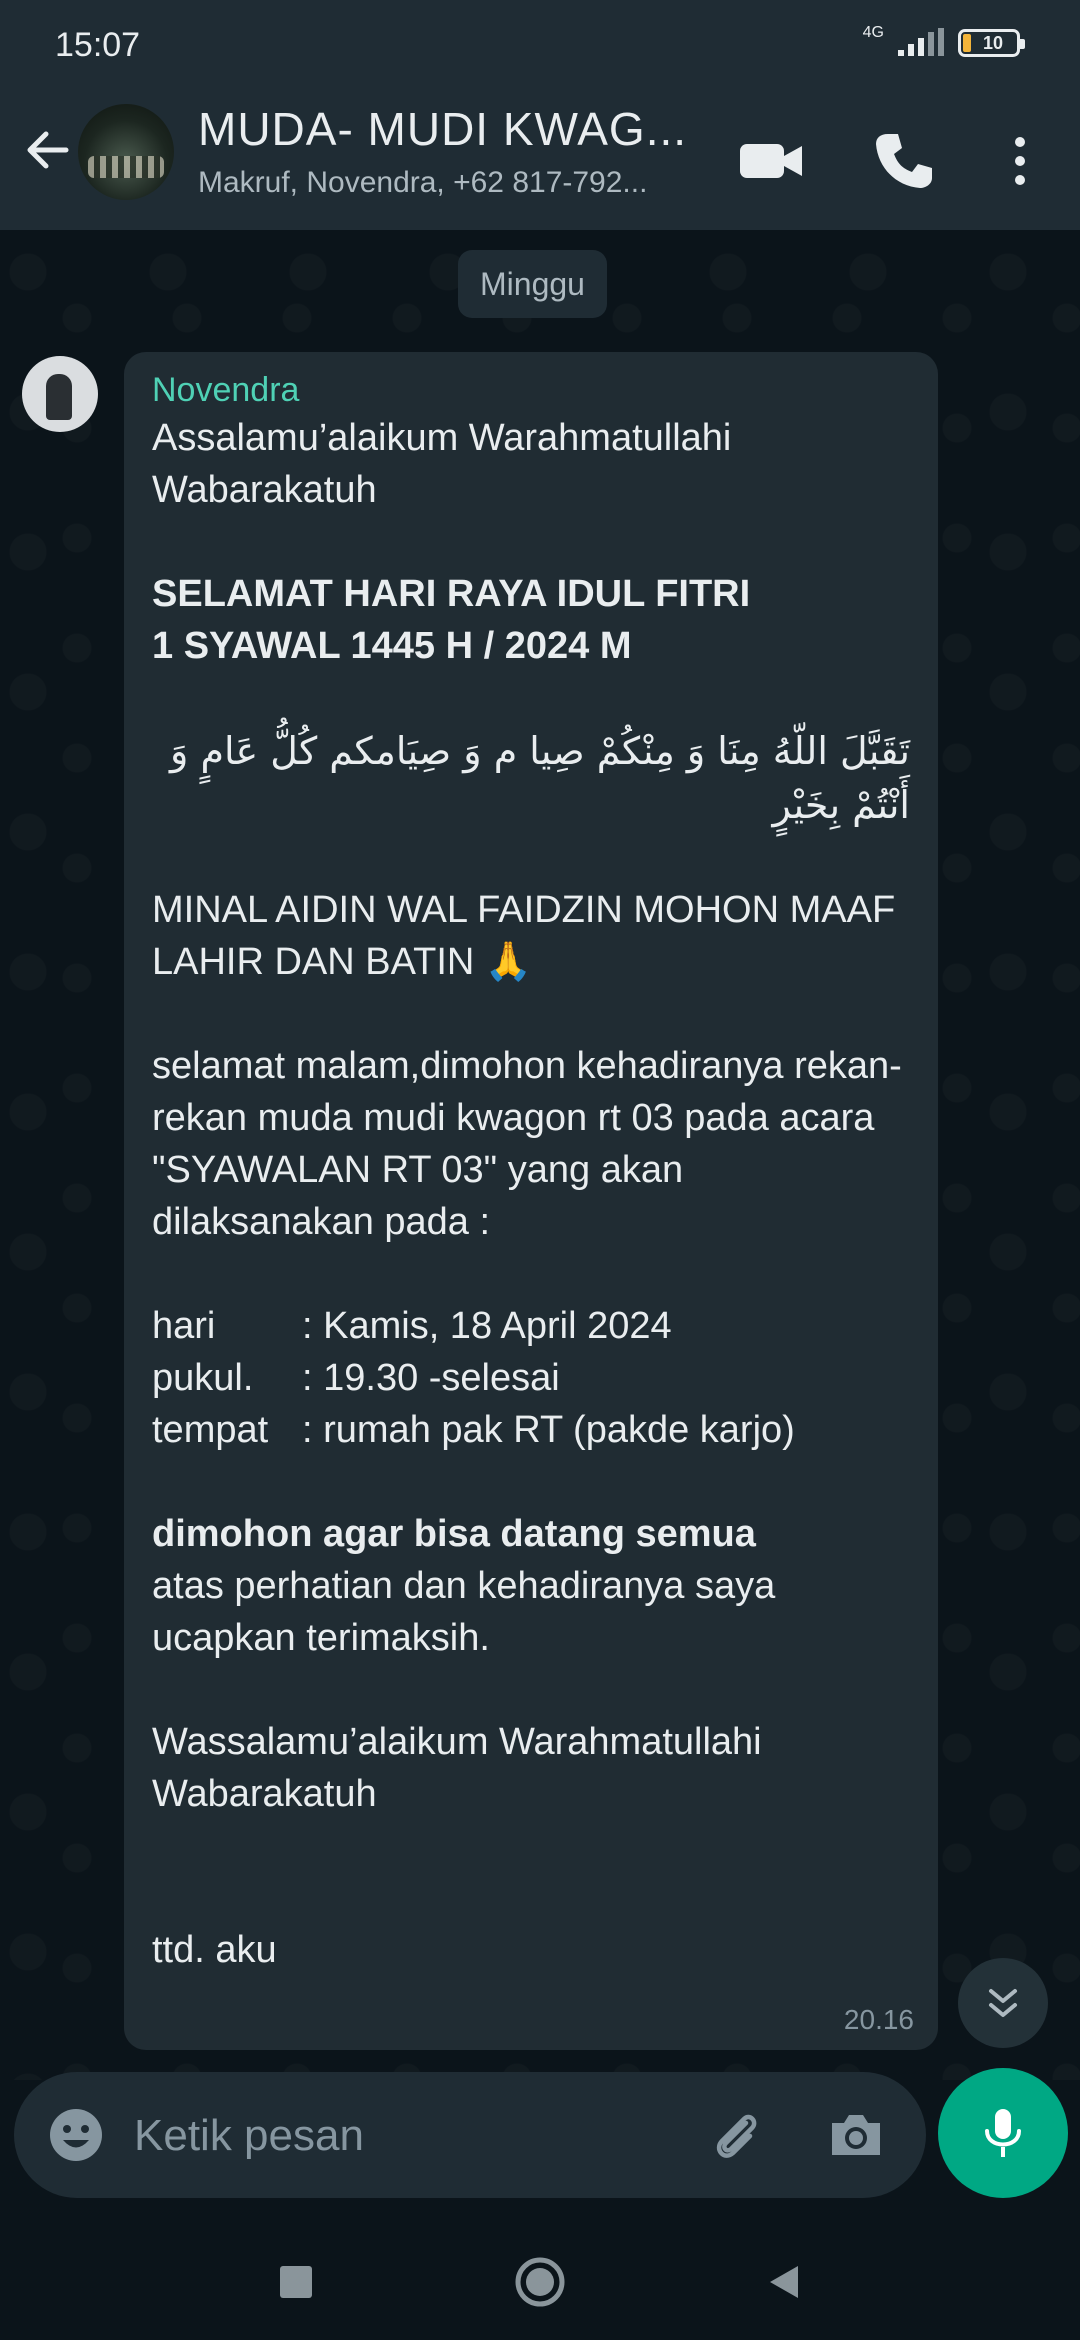  What do you see at coordinates (856, 2135) in the screenshot?
I see `camera-icon` at bounding box center [856, 2135].